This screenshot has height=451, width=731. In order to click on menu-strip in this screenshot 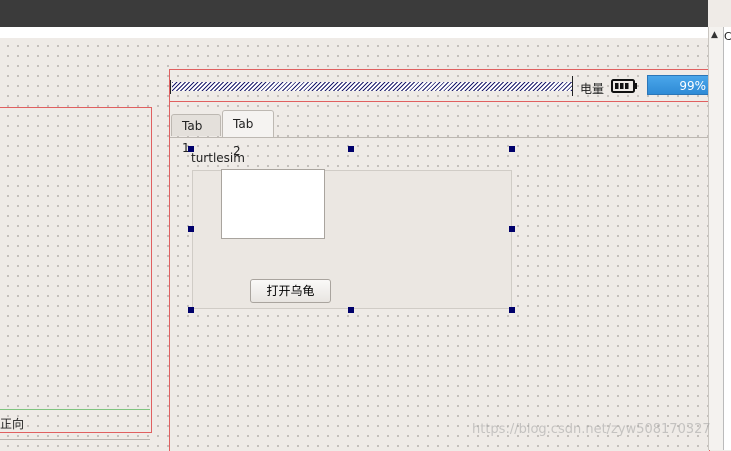, I will do `click(354, 32)`.